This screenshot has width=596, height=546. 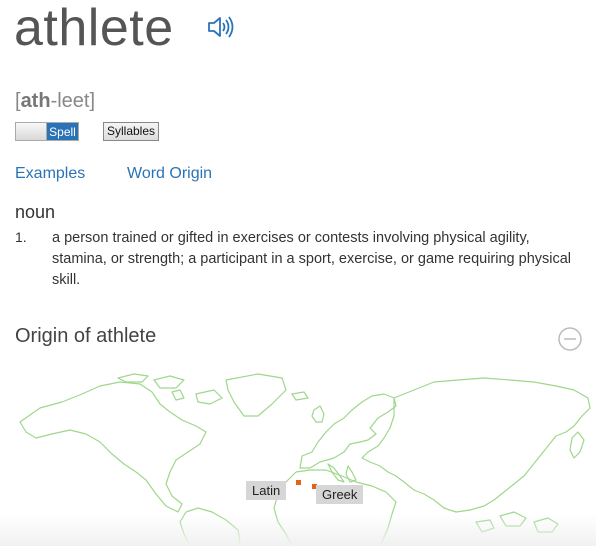 I want to click on map-label-latin: Latin, so click(x=266, y=490).